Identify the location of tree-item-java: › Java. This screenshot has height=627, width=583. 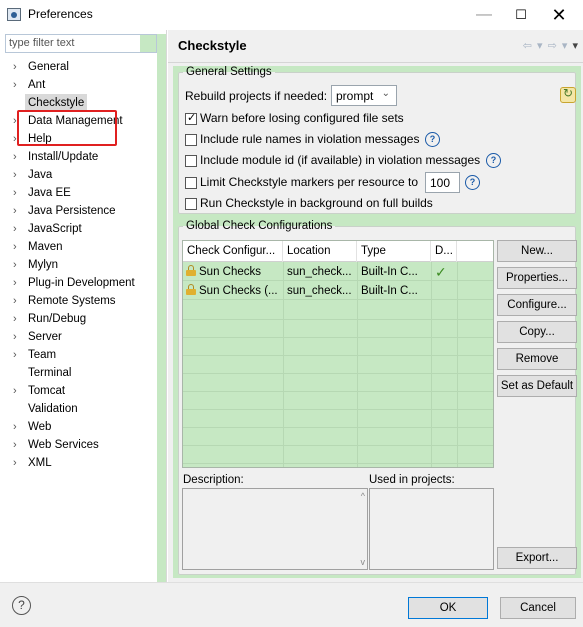
(78, 175).